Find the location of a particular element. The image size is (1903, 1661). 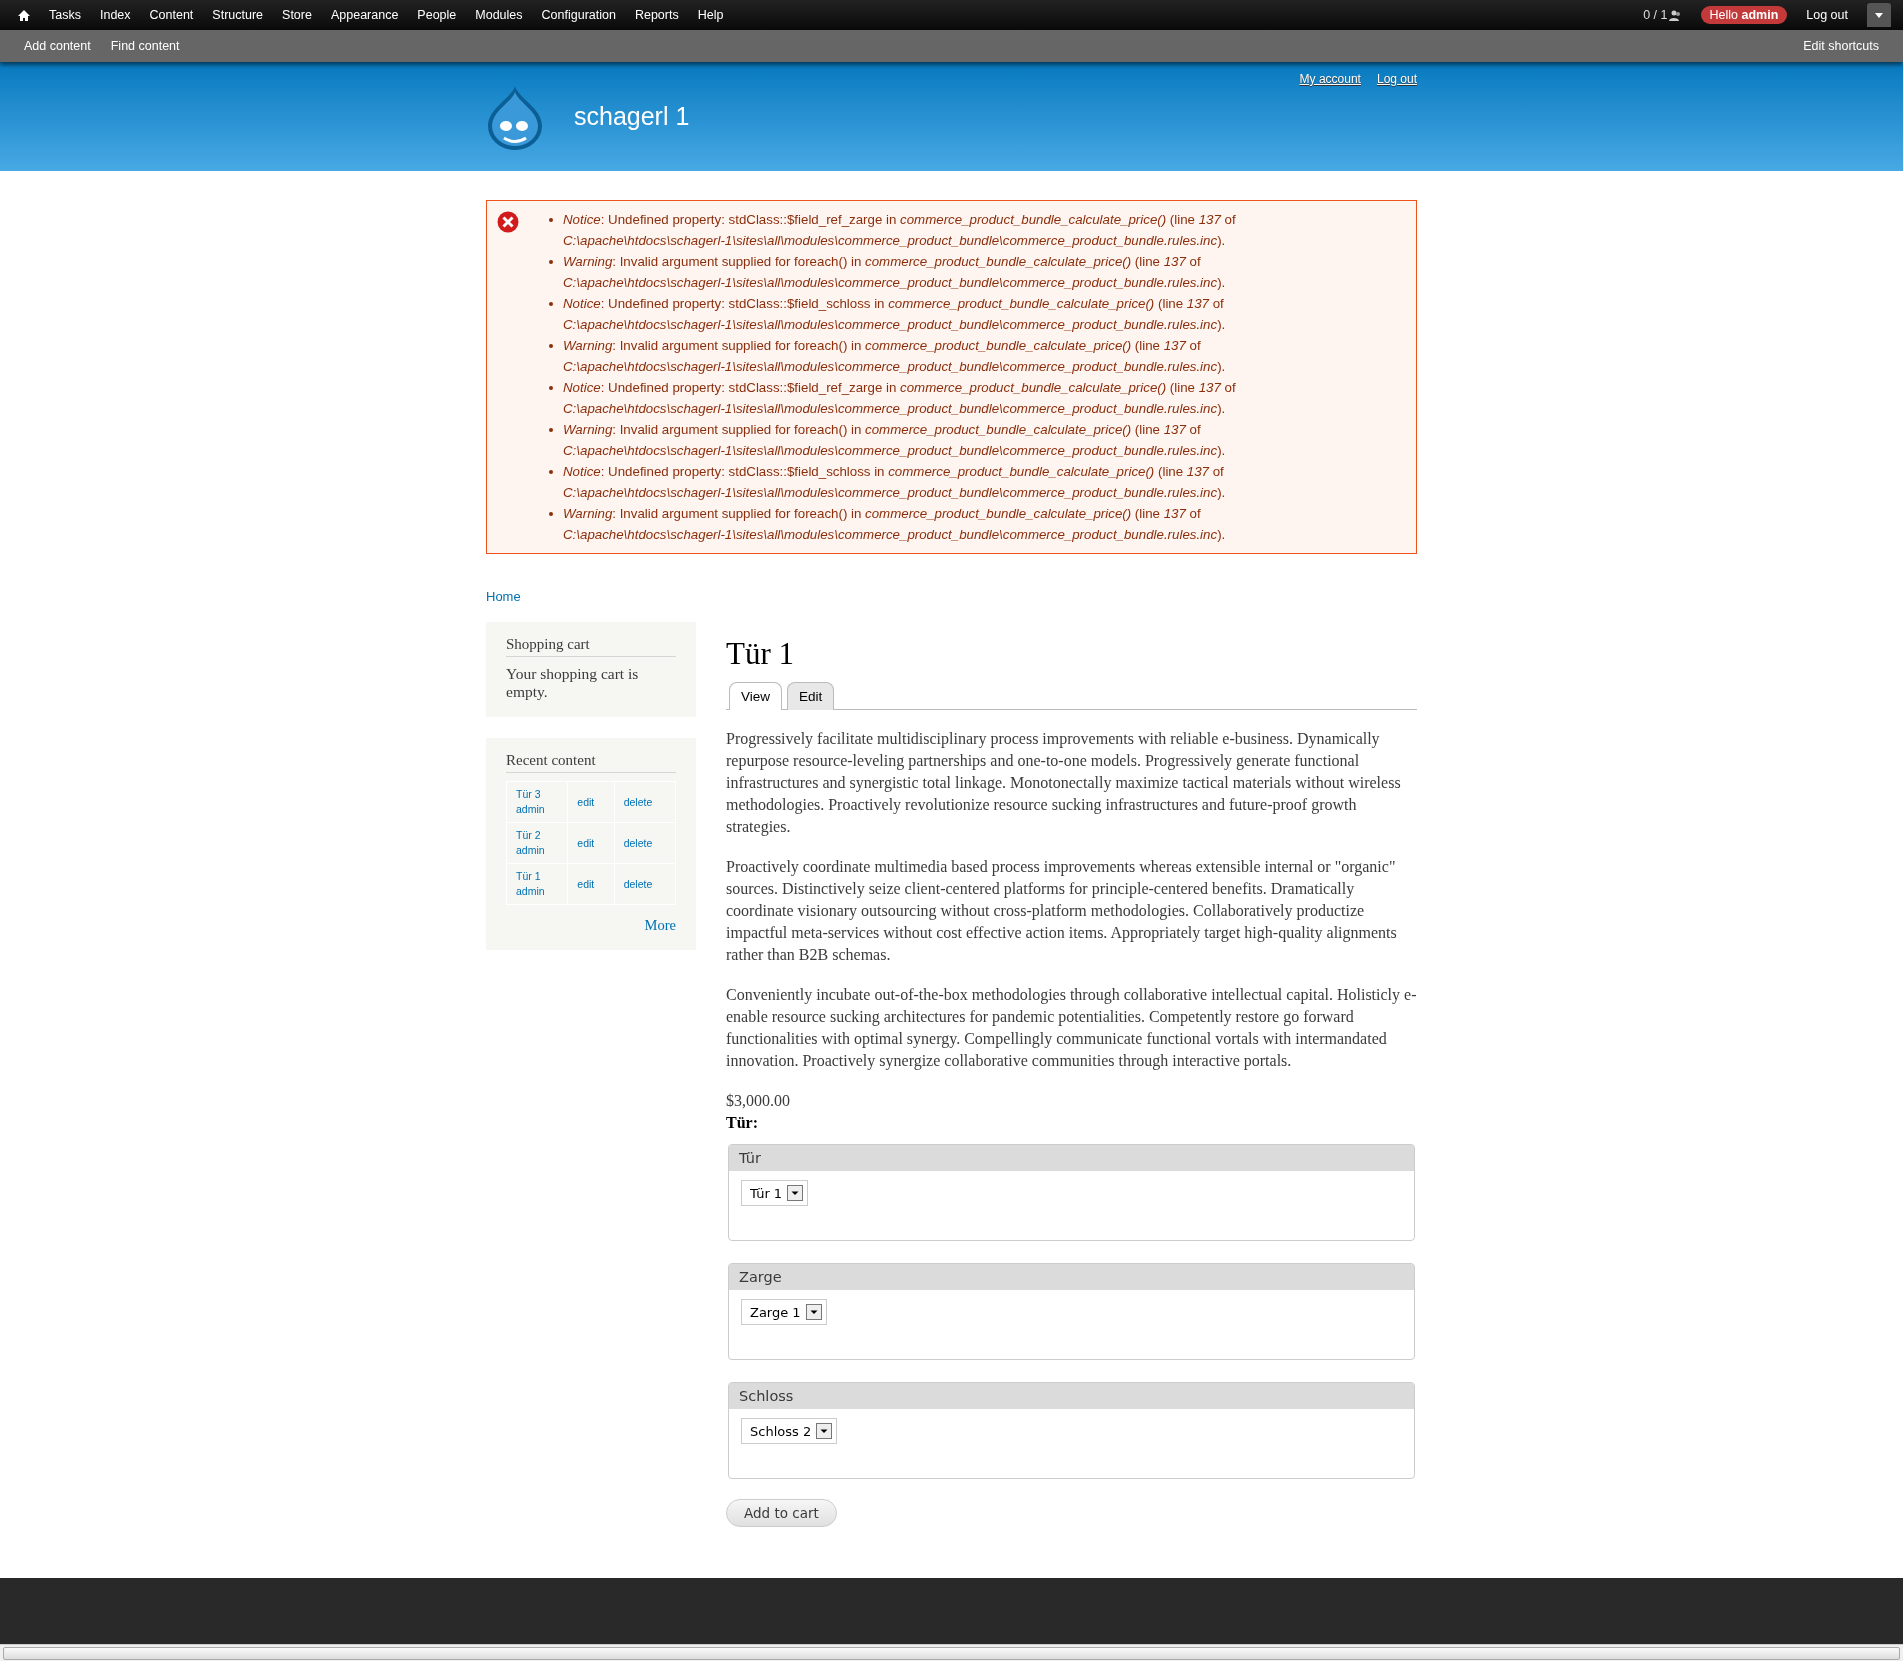

error-icon is located at coordinates (508, 222).